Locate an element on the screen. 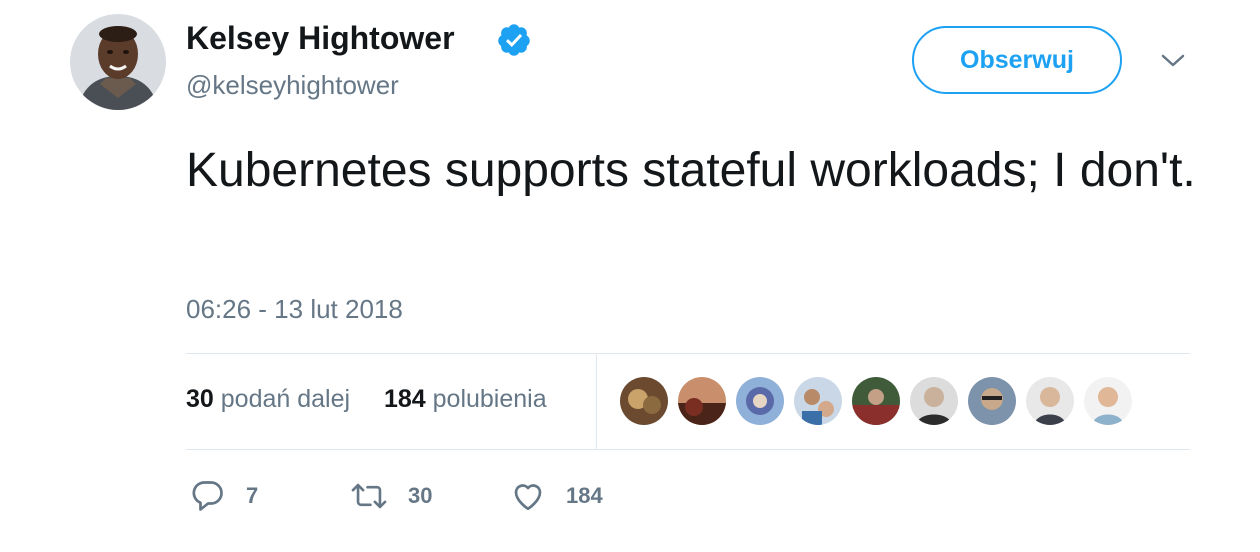 This screenshot has height=552, width=1260. likes-stat: 184 polubienia is located at coordinates (465, 399).